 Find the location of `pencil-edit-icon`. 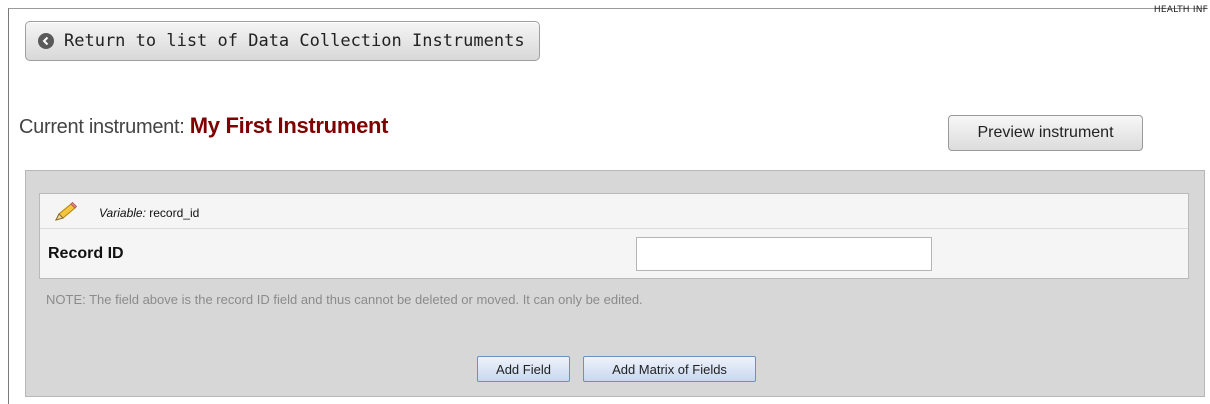

pencil-edit-icon is located at coordinates (65, 214).